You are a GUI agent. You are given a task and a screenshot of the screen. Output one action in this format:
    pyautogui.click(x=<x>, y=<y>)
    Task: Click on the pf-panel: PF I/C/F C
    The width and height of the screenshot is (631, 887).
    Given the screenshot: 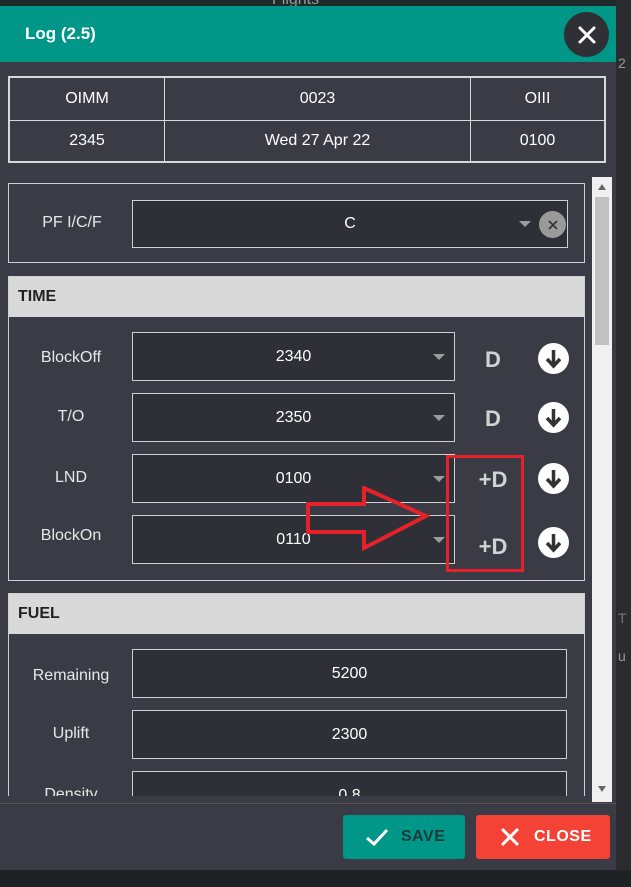 What is the action you would take?
    pyautogui.click(x=296, y=223)
    